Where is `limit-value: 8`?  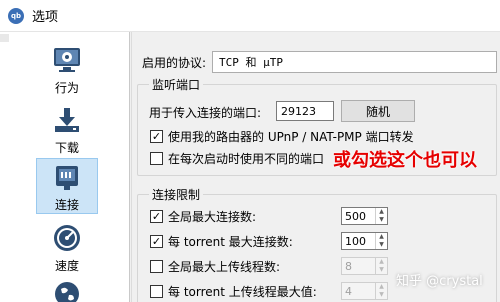 limit-value: 8 is located at coordinates (348, 266).